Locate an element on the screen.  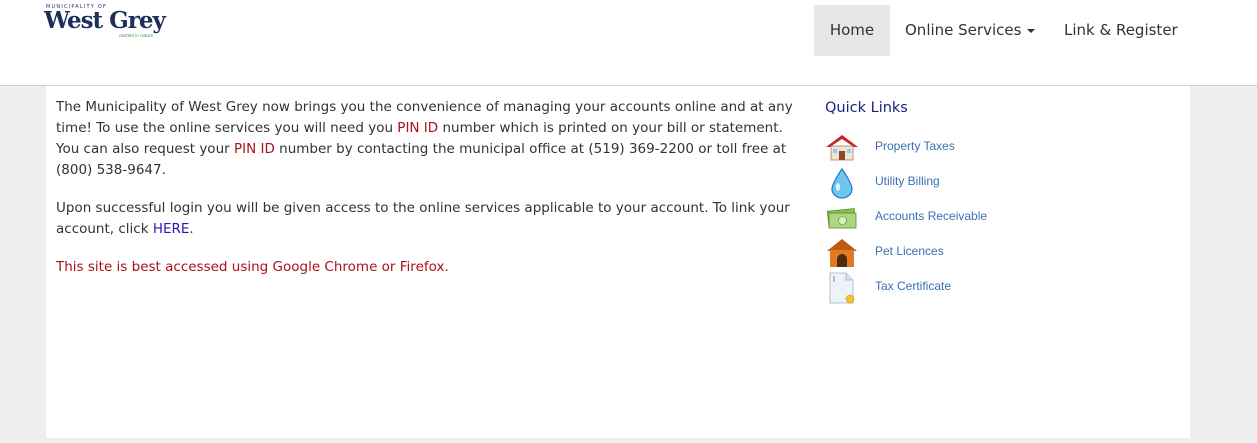
link-account-here-link: HERE is located at coordinates (171, 229).